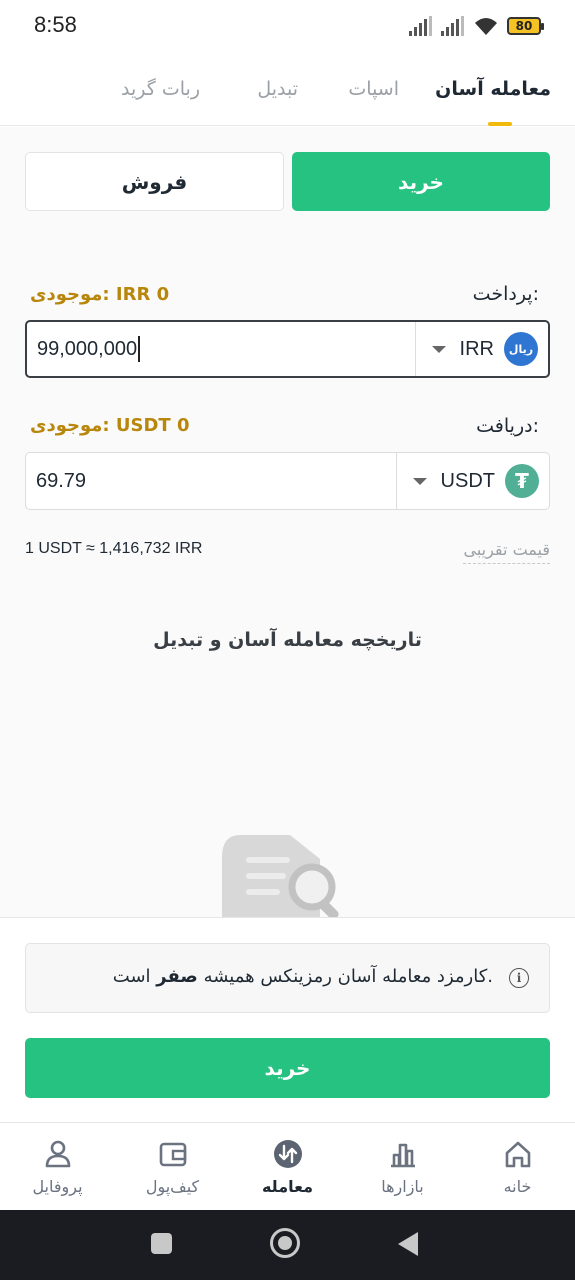  What do you see at coordinates (402, 1155) in the screenshot?
I see `markets-icon` at bounding box center [402, 1155].